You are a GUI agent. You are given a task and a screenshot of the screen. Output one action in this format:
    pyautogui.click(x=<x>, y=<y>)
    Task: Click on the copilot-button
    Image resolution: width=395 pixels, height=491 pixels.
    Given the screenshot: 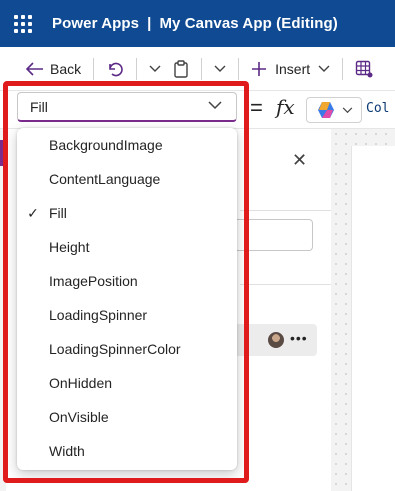 What is the action you would take?
    pyautogui.click(x=334, y=110)
    